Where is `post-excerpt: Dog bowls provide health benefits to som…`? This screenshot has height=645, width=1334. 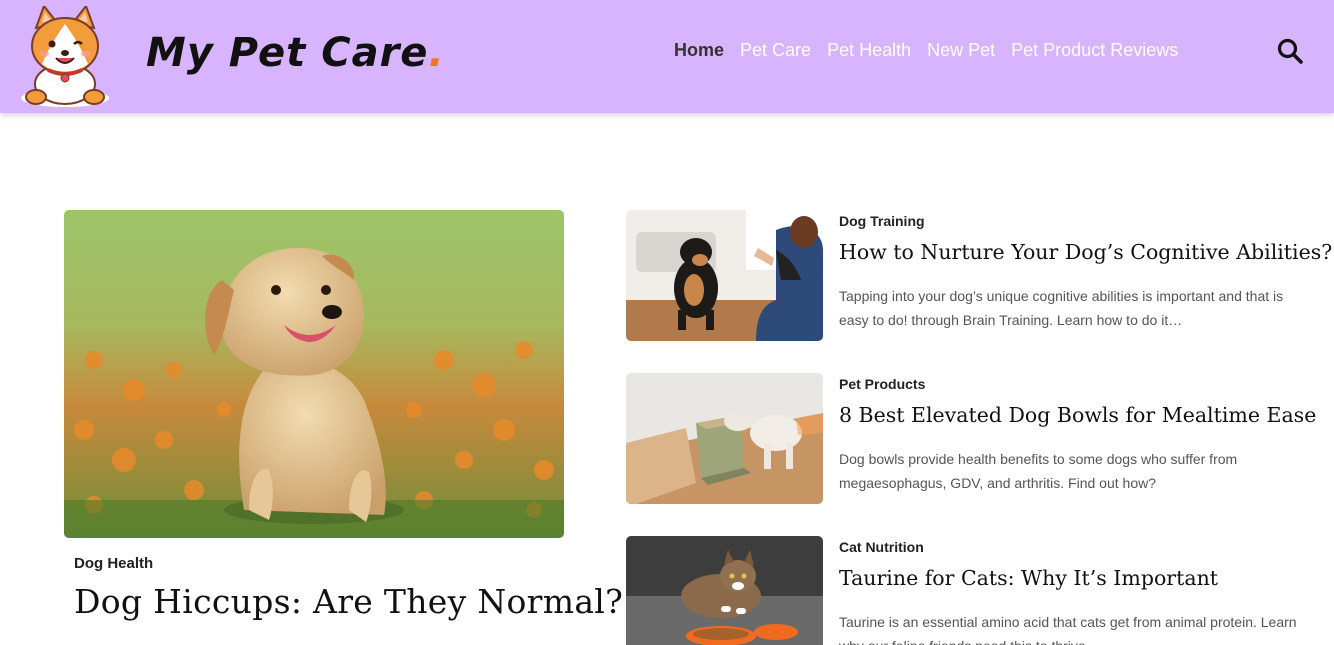
post-excerpt: Dog bowls provide health benefits to som… is located at coordinates (1038, 471).